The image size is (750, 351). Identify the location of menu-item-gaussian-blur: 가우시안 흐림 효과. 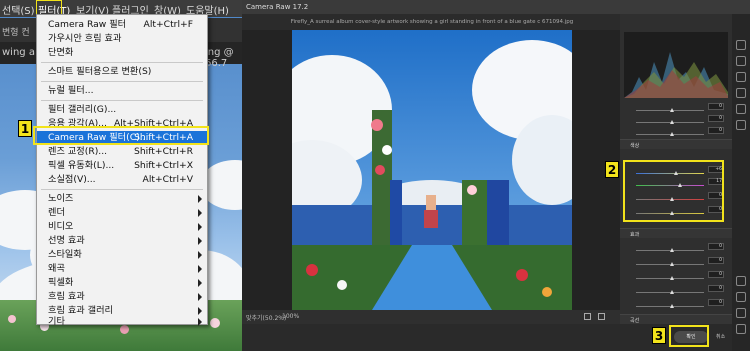
(122, 39).